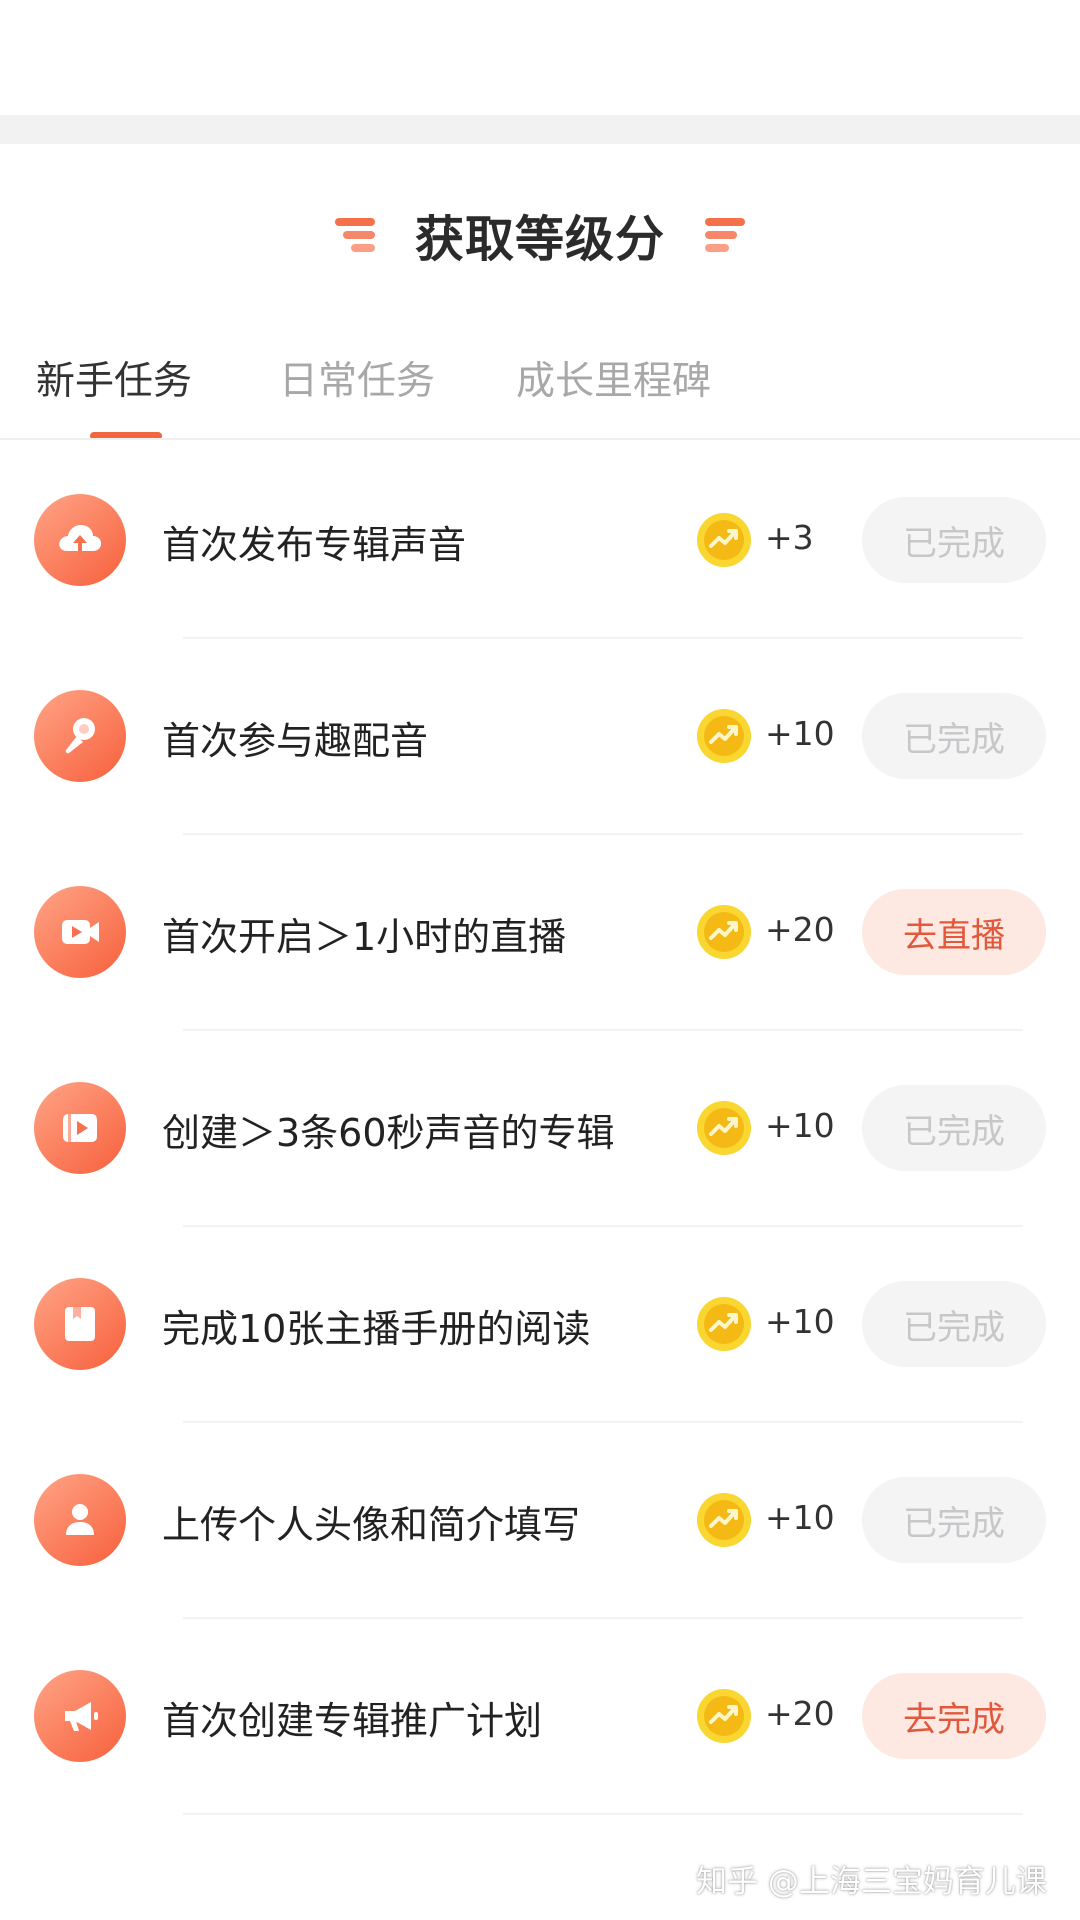 Image resolution: width=1080 pixels, height=1920 pixels. What do you see at coordinates (364, 937) in the screenshot?
I see `task-label: 首次开启＞1小时的直播` at bounding box center [364, 937].